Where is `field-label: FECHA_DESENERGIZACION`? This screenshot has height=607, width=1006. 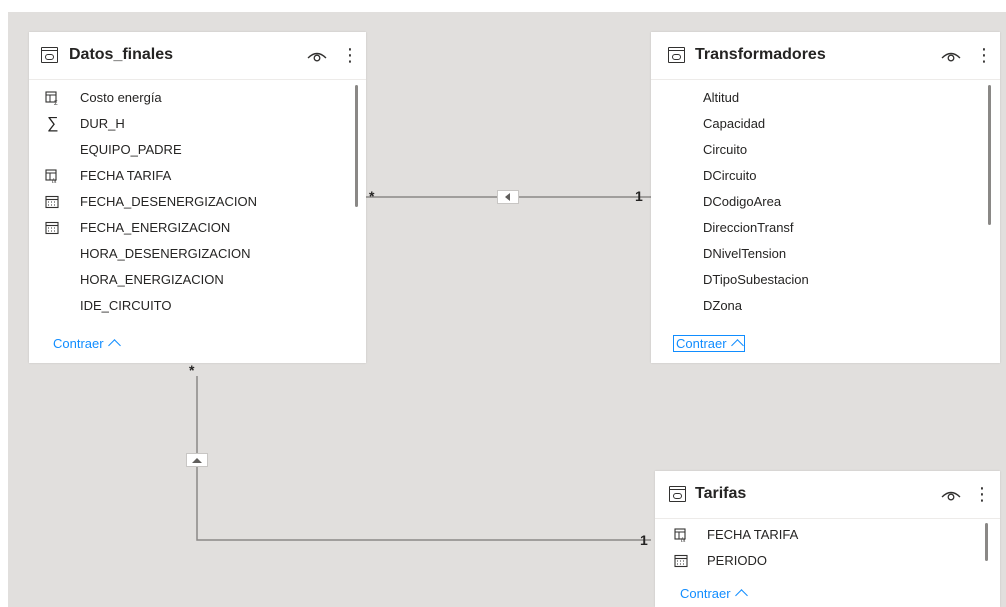
field-label: FECHA_DESENERGIZACION is located at coordinates (168, 201).